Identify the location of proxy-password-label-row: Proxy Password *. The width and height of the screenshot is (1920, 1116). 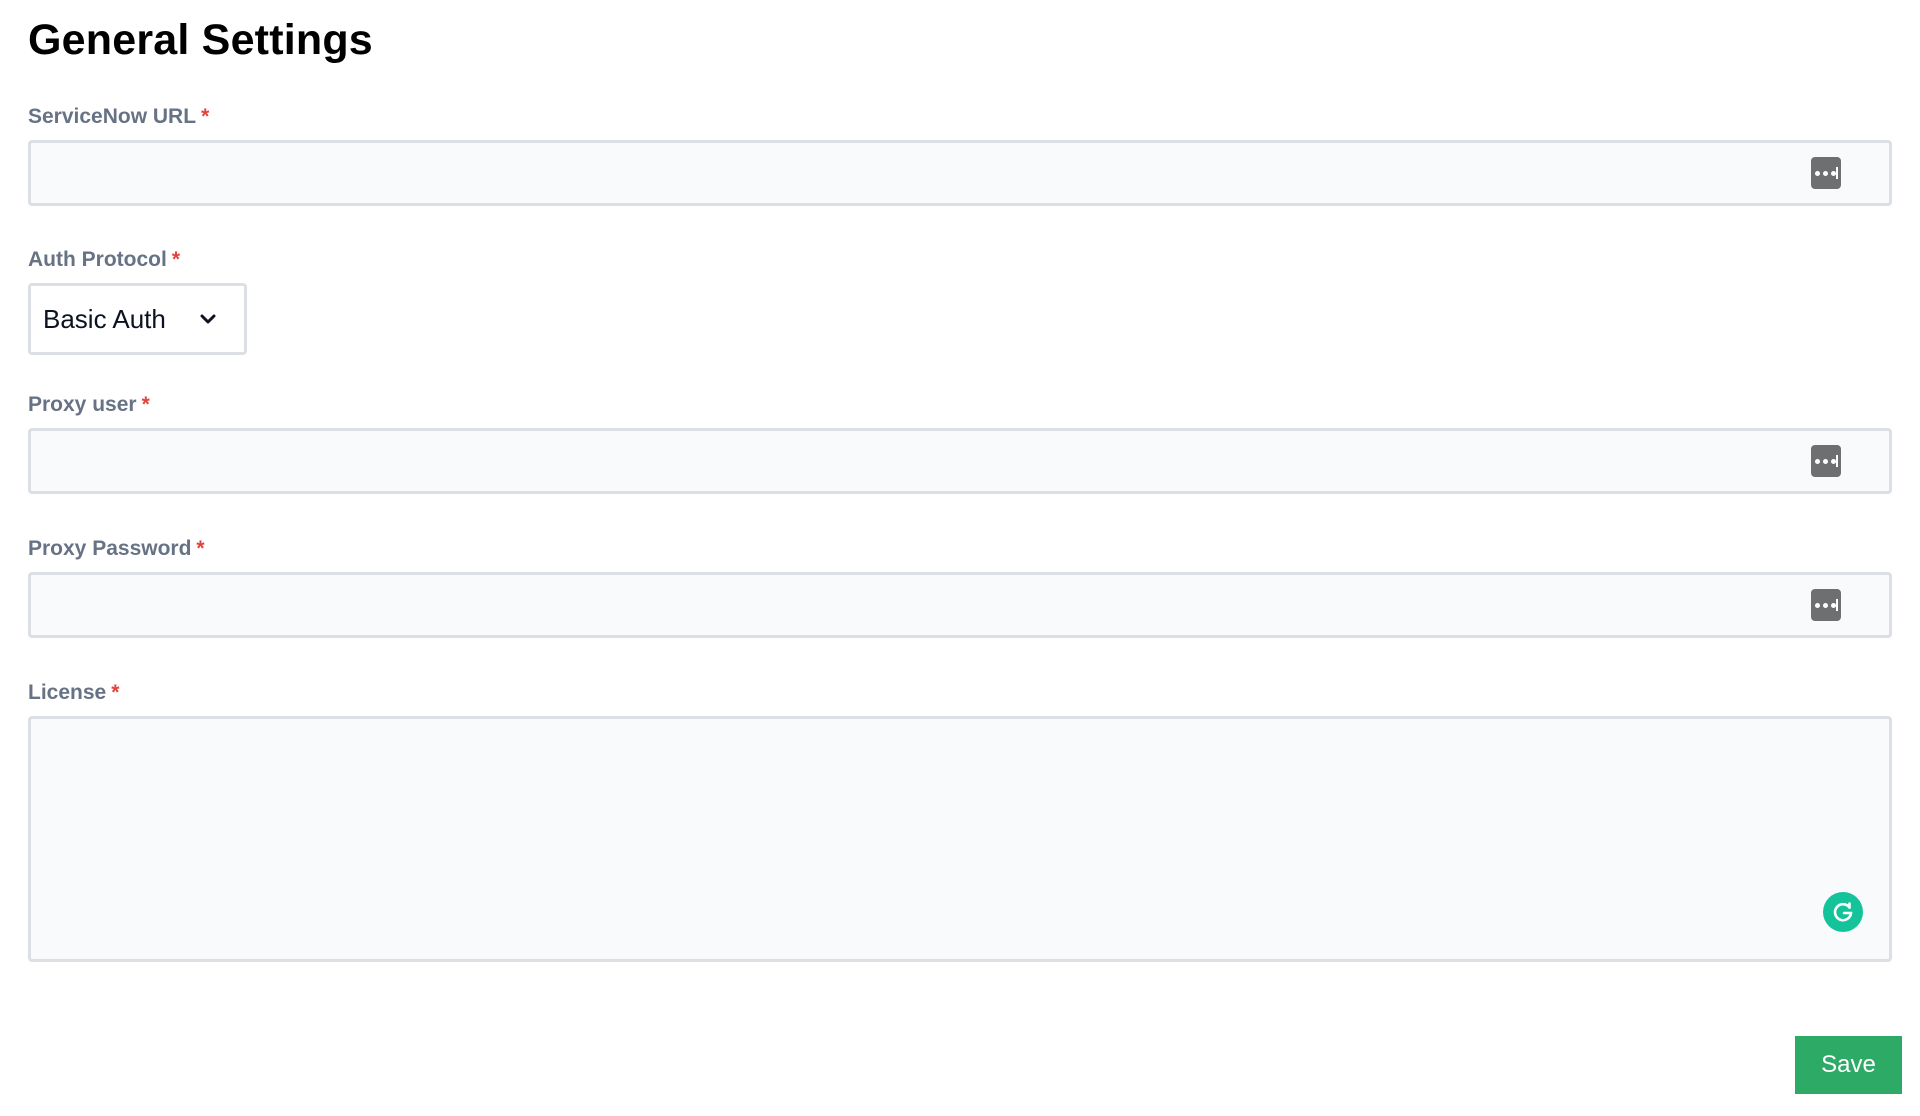
(960, 549).